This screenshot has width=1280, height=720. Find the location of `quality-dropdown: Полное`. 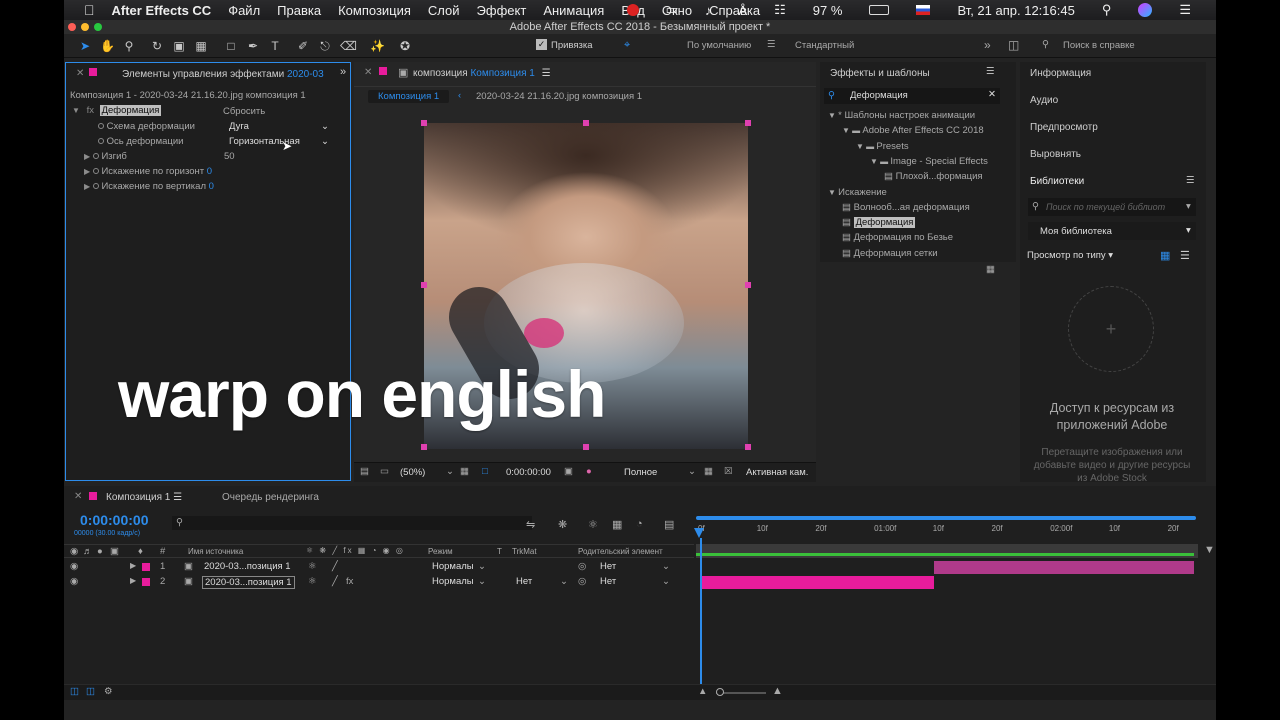

quality-dropdown: Полное is located at coordinates (640, 472).